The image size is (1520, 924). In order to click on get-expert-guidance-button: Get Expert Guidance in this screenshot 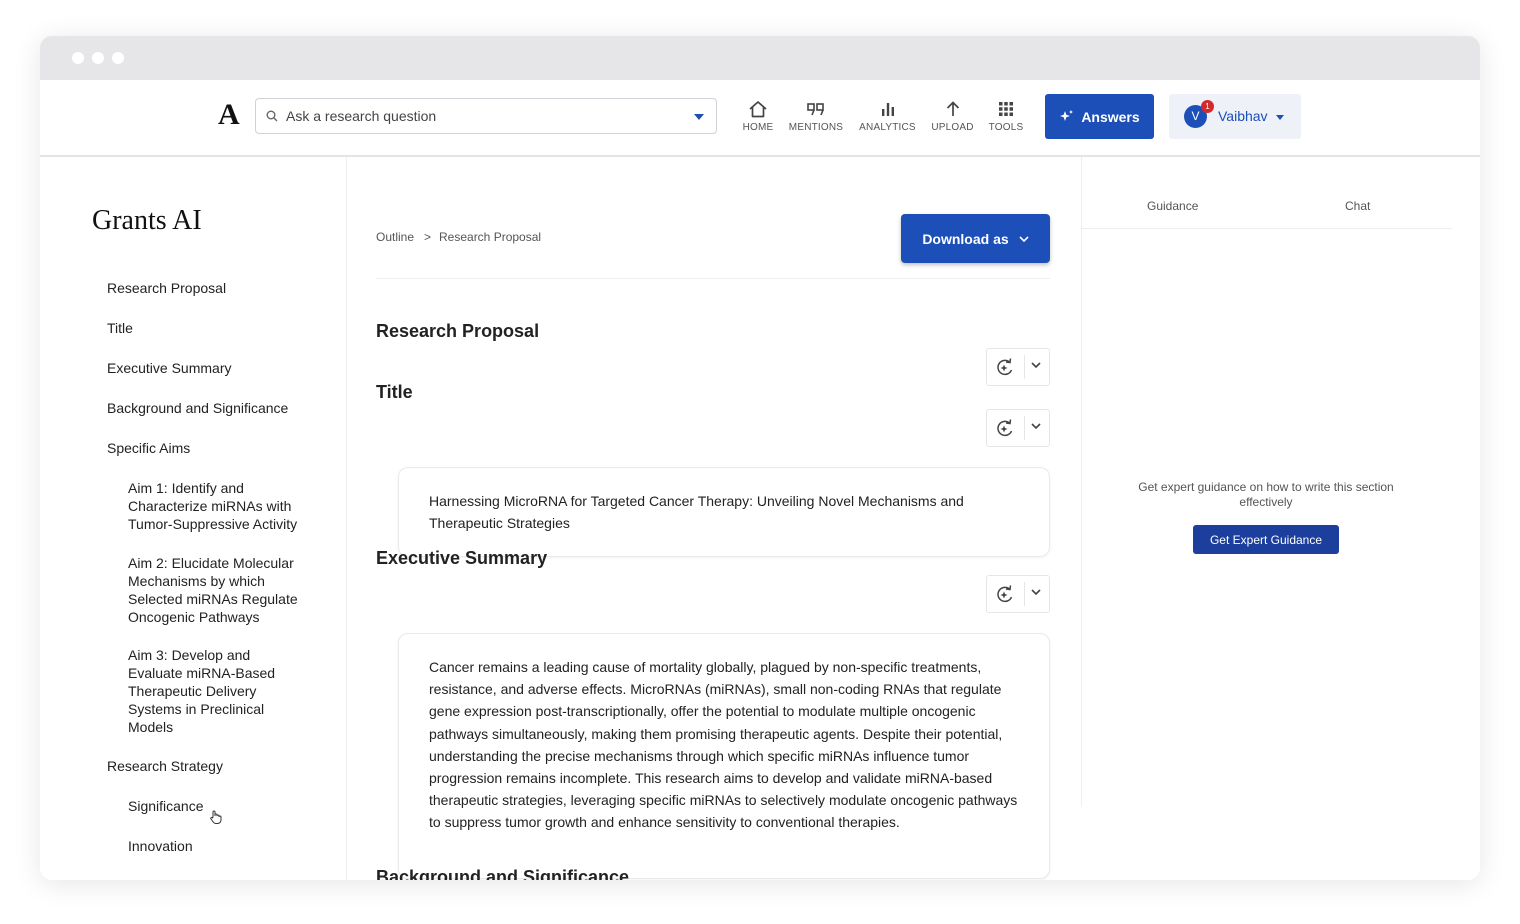, I will do `click(1266, 539)`.